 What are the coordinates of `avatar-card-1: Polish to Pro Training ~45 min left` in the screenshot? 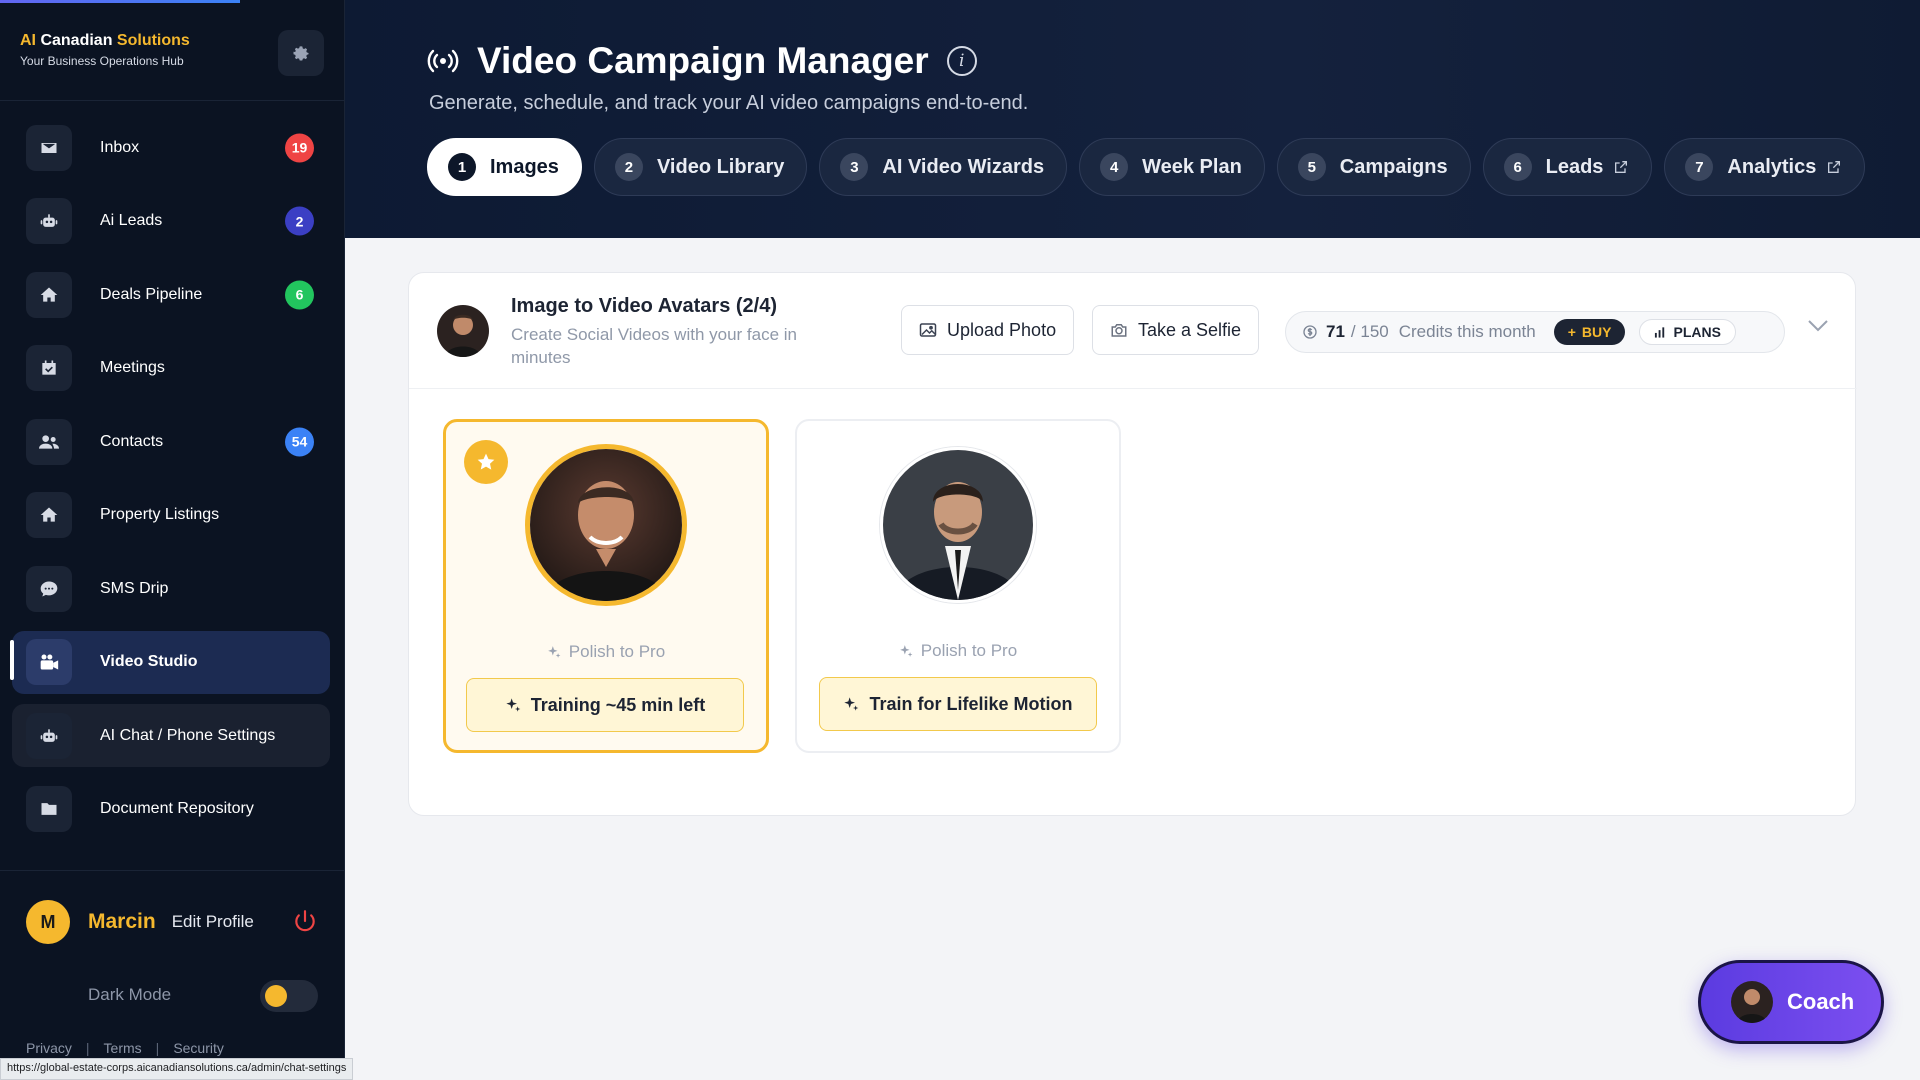 It's located at (606, 586).